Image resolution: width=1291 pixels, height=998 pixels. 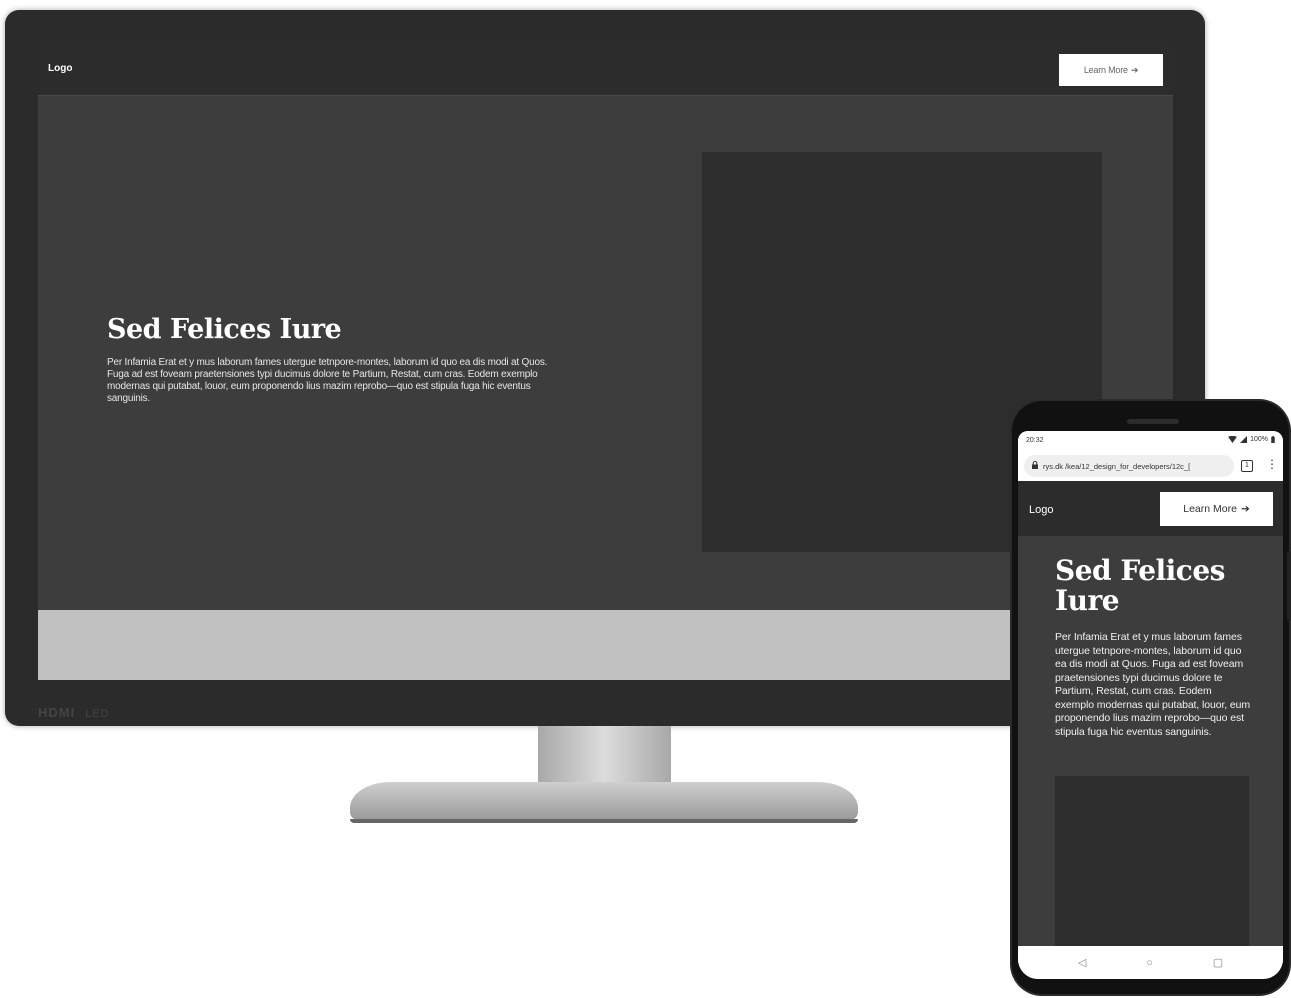 I want to click on mobile-learn-more-button: Learn More ➔, so click(x=1216, y=509).